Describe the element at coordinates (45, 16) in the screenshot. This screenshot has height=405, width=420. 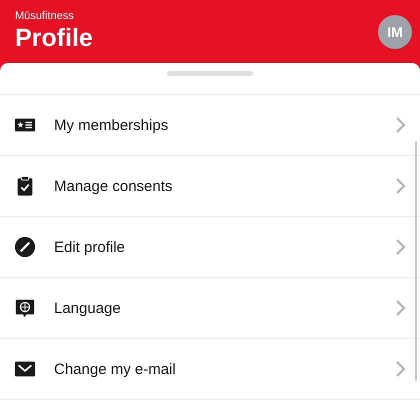
I see `brand-name: Mūsufitness` at that location.